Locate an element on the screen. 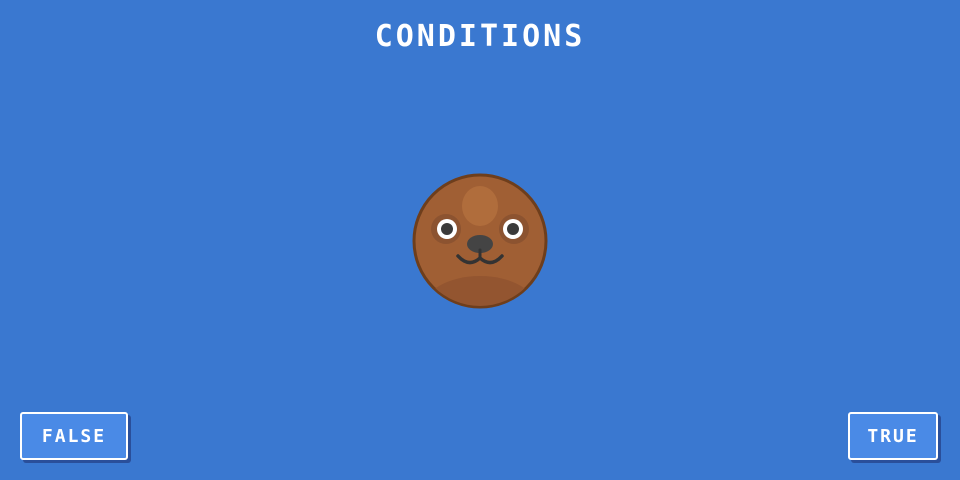 The height and width of the screenshot is (480, 960). false-button: FALSE is located at coordinates (74, 436).